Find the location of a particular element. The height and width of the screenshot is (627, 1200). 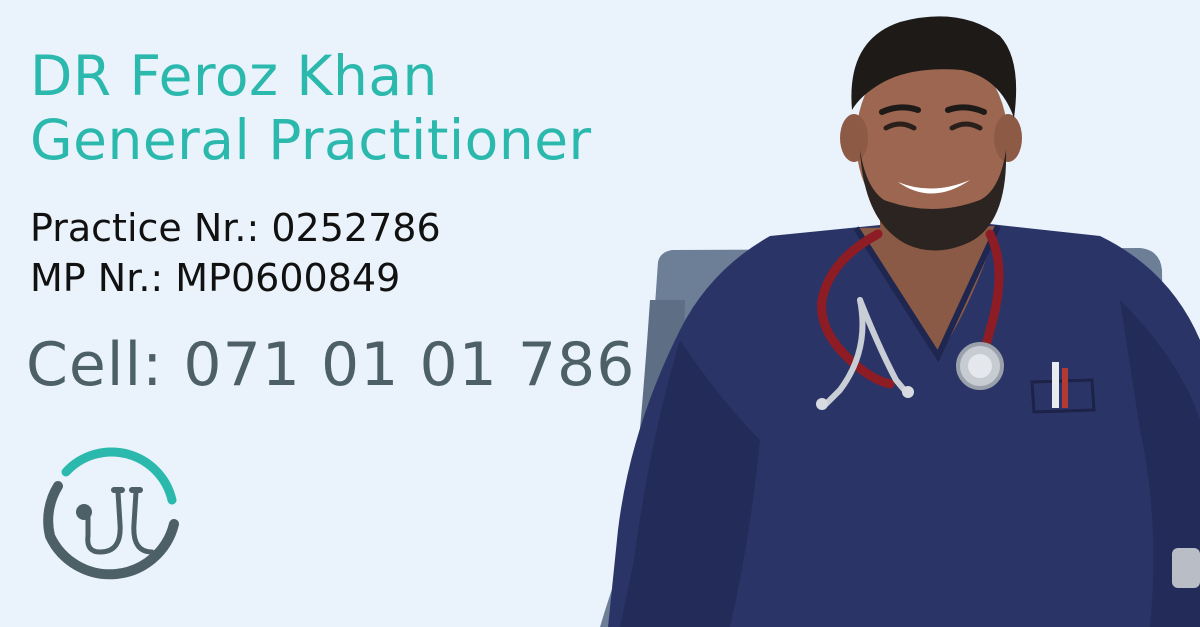

cell-number: Cell: 071 01 01 786 is located at coordinates (331, 365).